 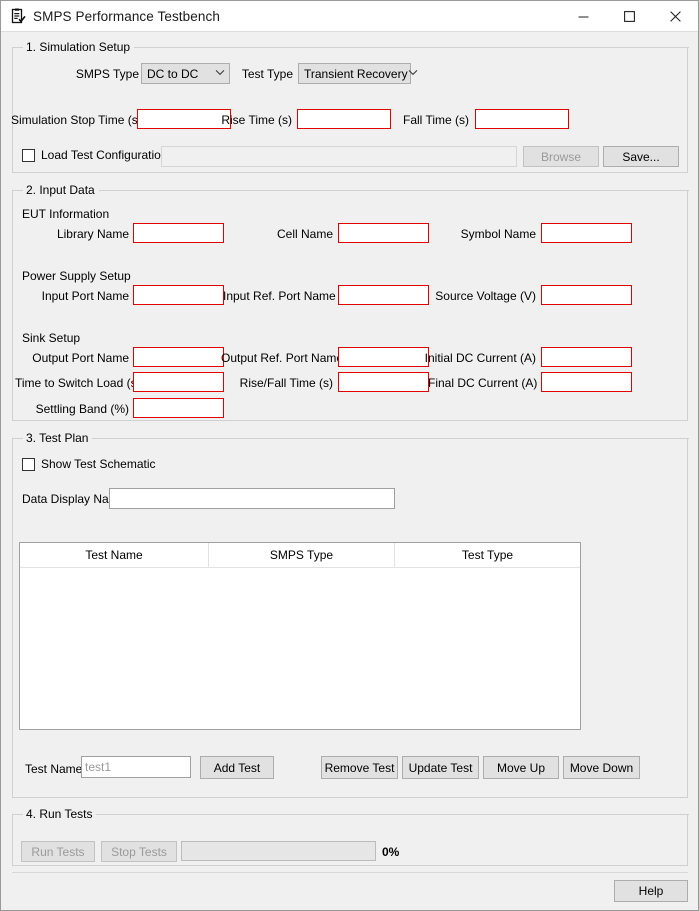 What do you see at coordinates (252, 498) in the screenshot?
I see `data-display-name-input` at bounding box center [252, 498].